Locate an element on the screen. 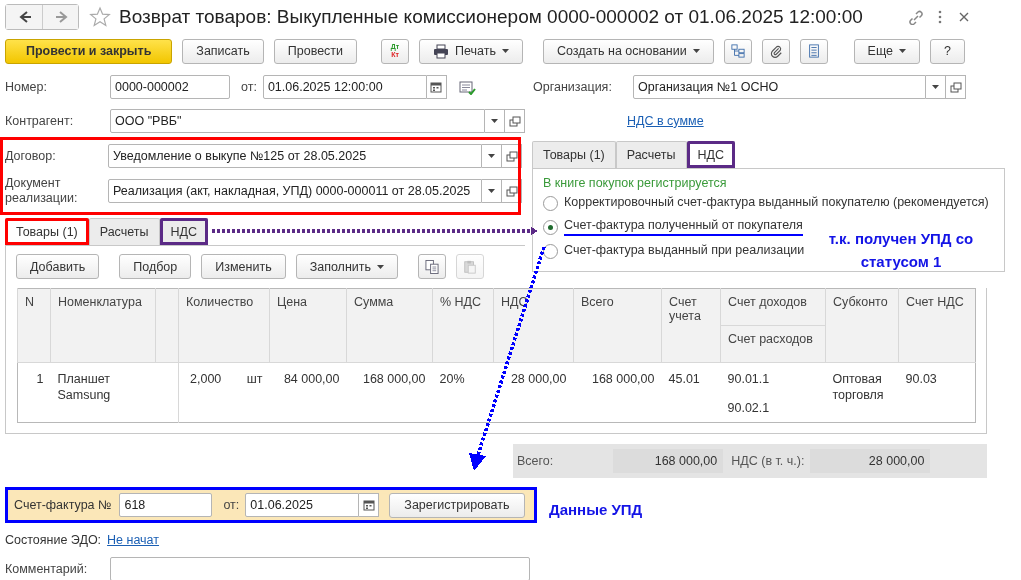 This screenshot has width=1021, height=580. column-header: Количество is located at coordinates (224, 325).